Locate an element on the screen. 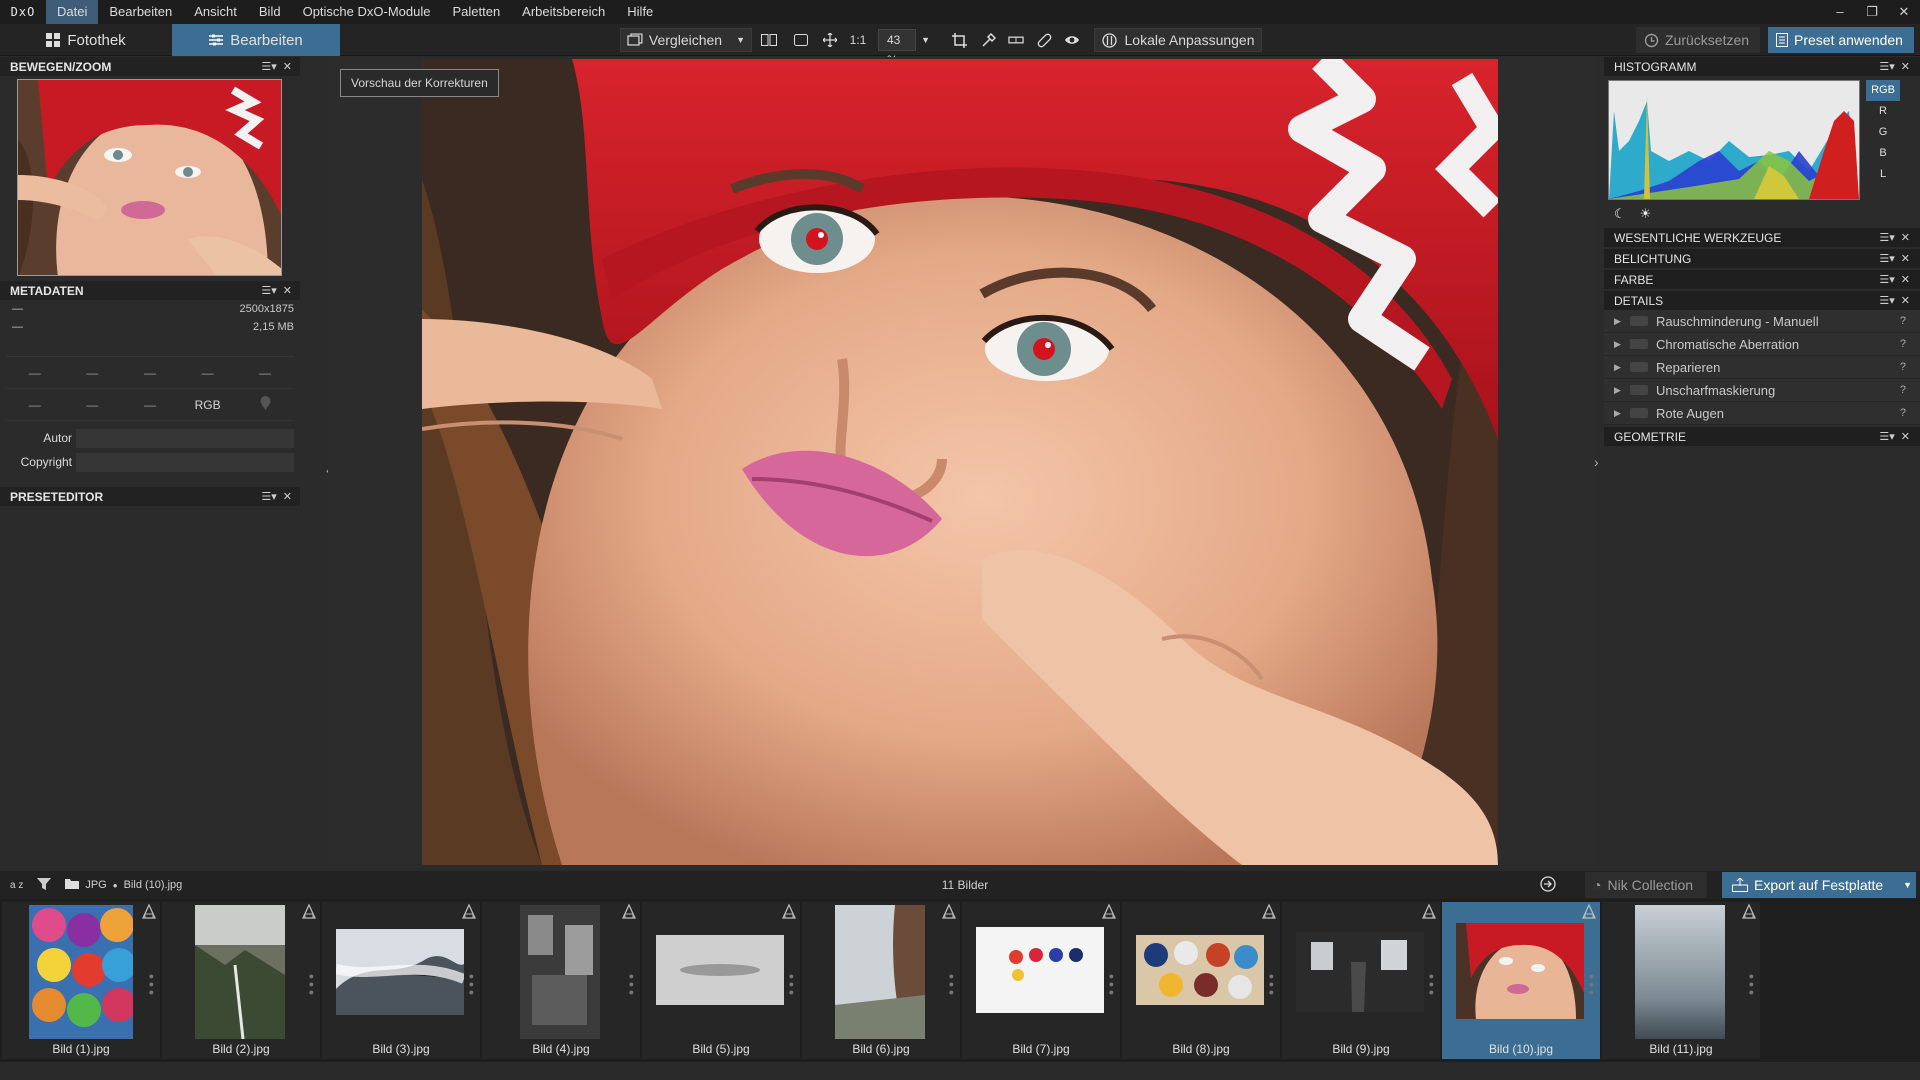 The image size is (1920, 1080). tab-fotothek: Fotothek is located at coordinates (86, 40).